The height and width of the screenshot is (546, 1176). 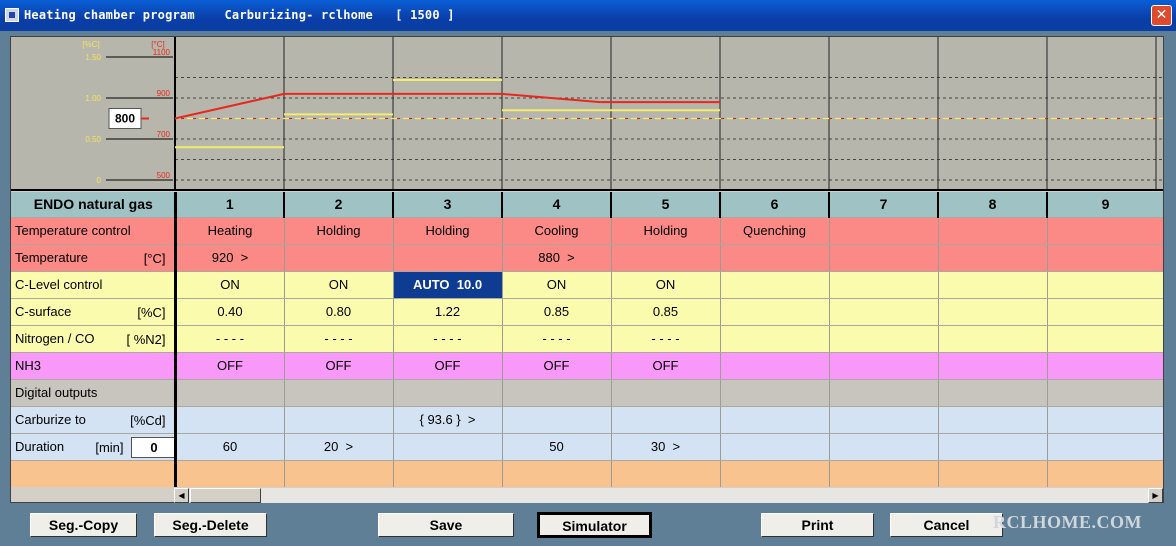 What do you see at coordinates (1155, 495) in the screenshot?
I see `scroll-right-arrow-icon: ▶` at bounding box center [1155, 495].